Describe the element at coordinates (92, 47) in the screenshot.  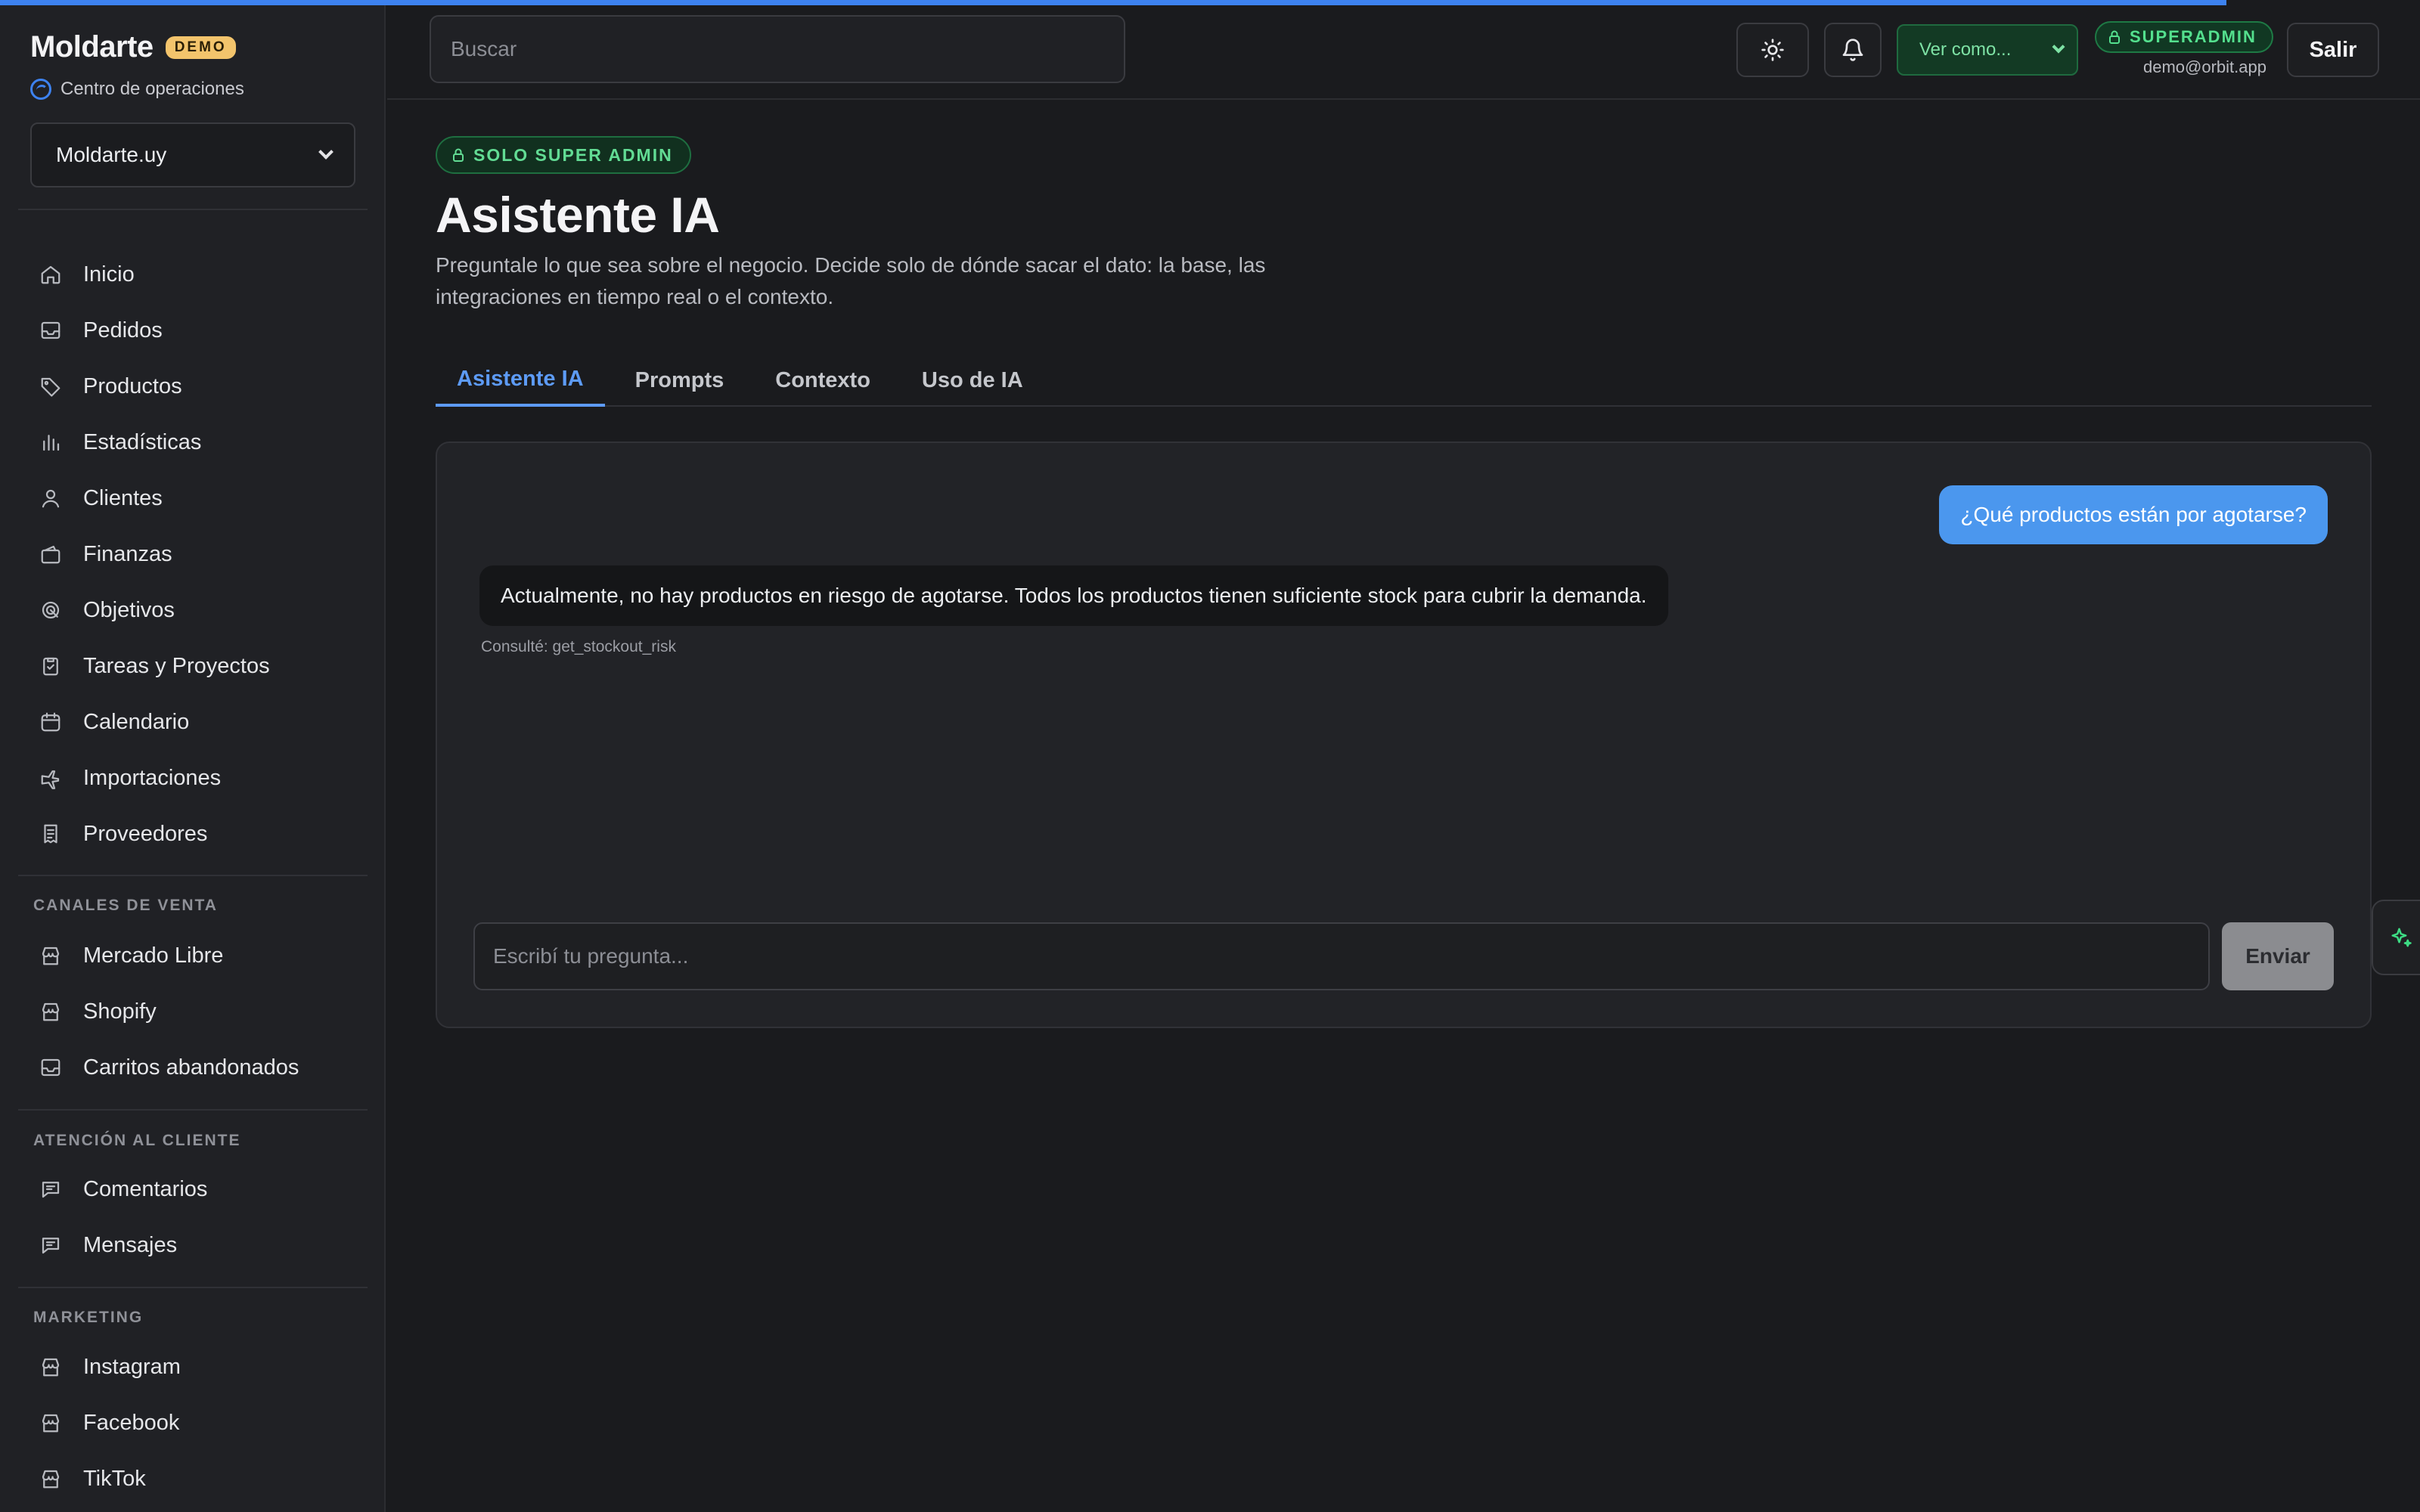
I see `brand-name: Moldarte` at that location.